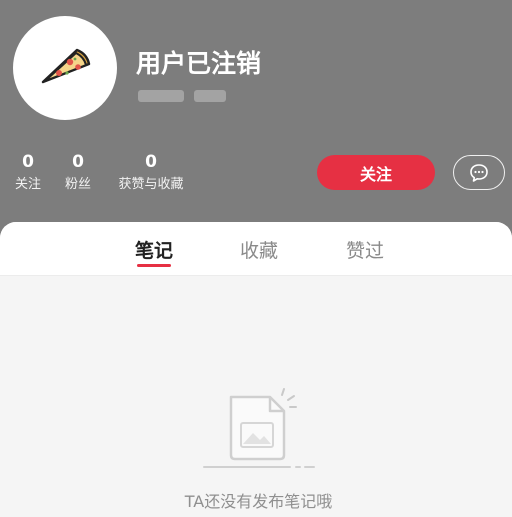 The height and width of the screenshot is (517, 512). I want to click on stat-fans: 0 粉丝, so click(78, 173).